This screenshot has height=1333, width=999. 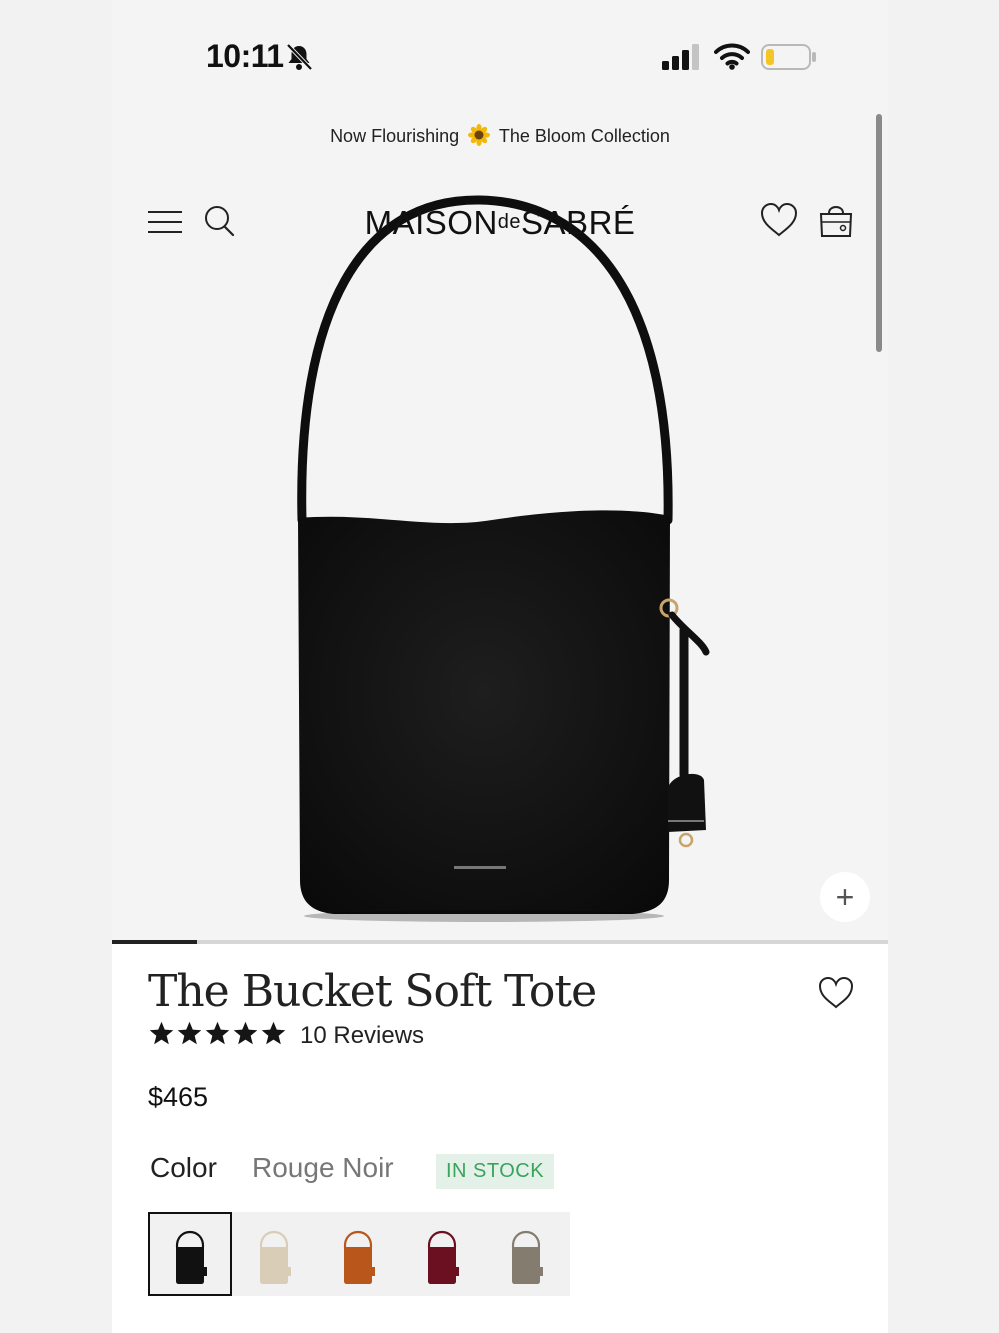 What do you see at coordinates (362, 1036) in the screenshot?
I see `reviews-link: 10 Reviews` at bounding box center [362, 1036].